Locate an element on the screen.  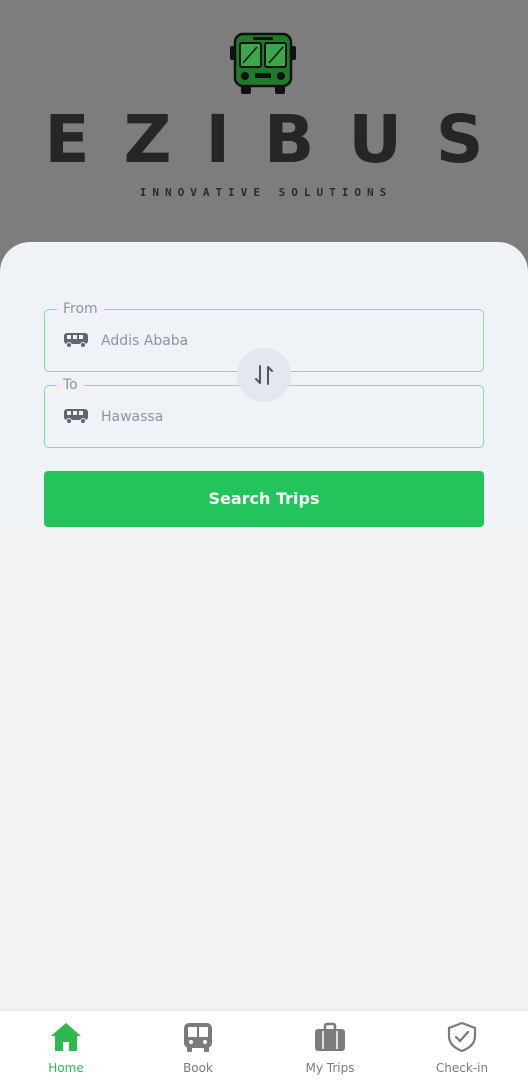
search-trips-button: Search Trips is located at coordinates (264, 499).